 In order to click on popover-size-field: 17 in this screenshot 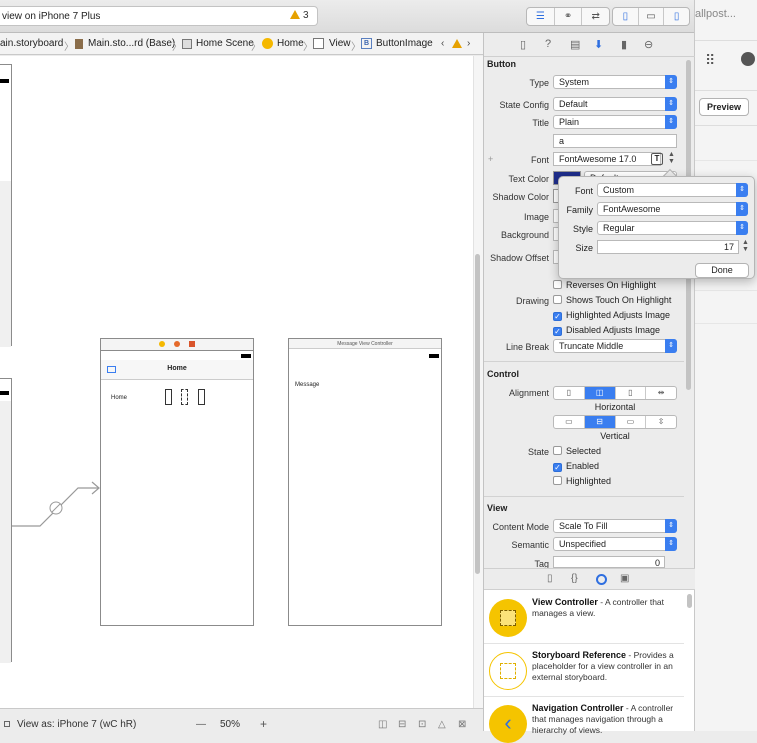, I will do `click(668, 247)`.